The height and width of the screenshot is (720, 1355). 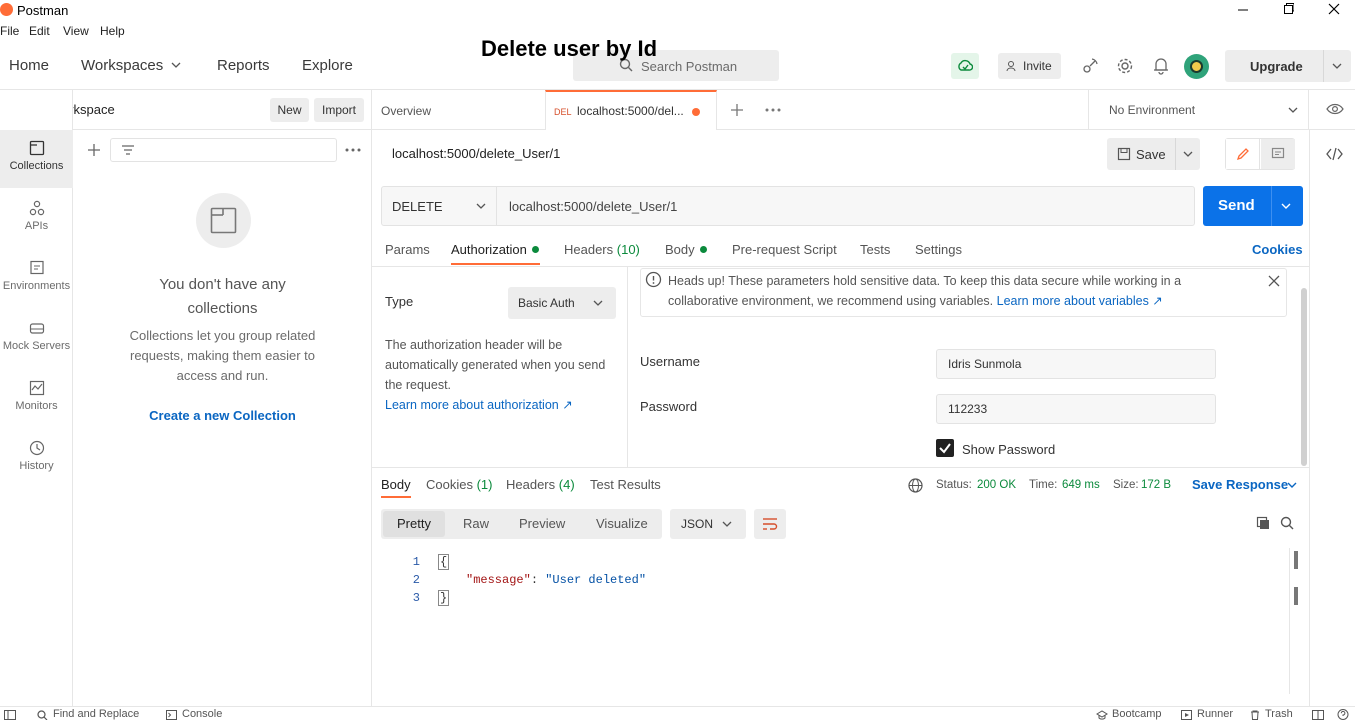 What do you see at coordinates (29, 65) in the screenshot?
I see `nav-home: Home` at bounding box center [29, 65].